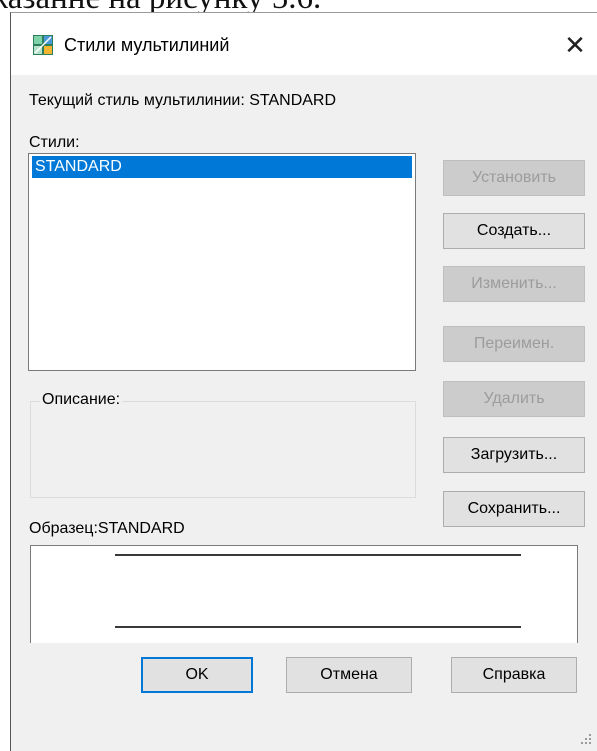 The image size is (597, 751). I want to click on preview-line-bottom, so click(318, 627).